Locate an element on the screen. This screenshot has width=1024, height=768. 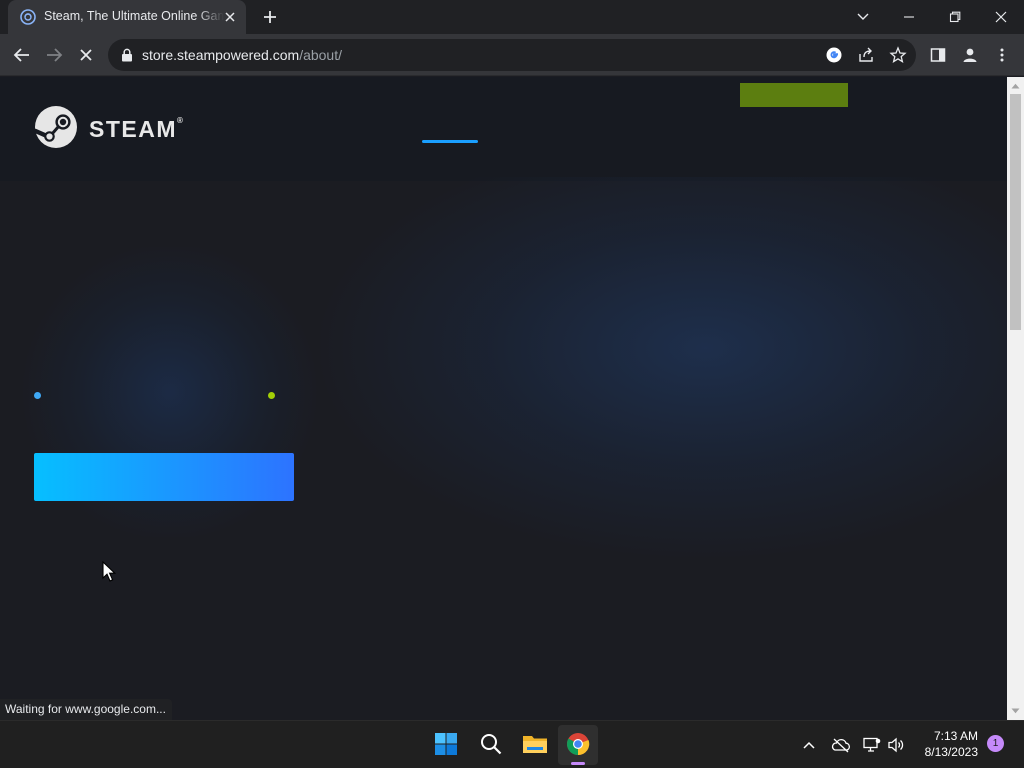
side-panel-icon is located at coordinates (938, 55).